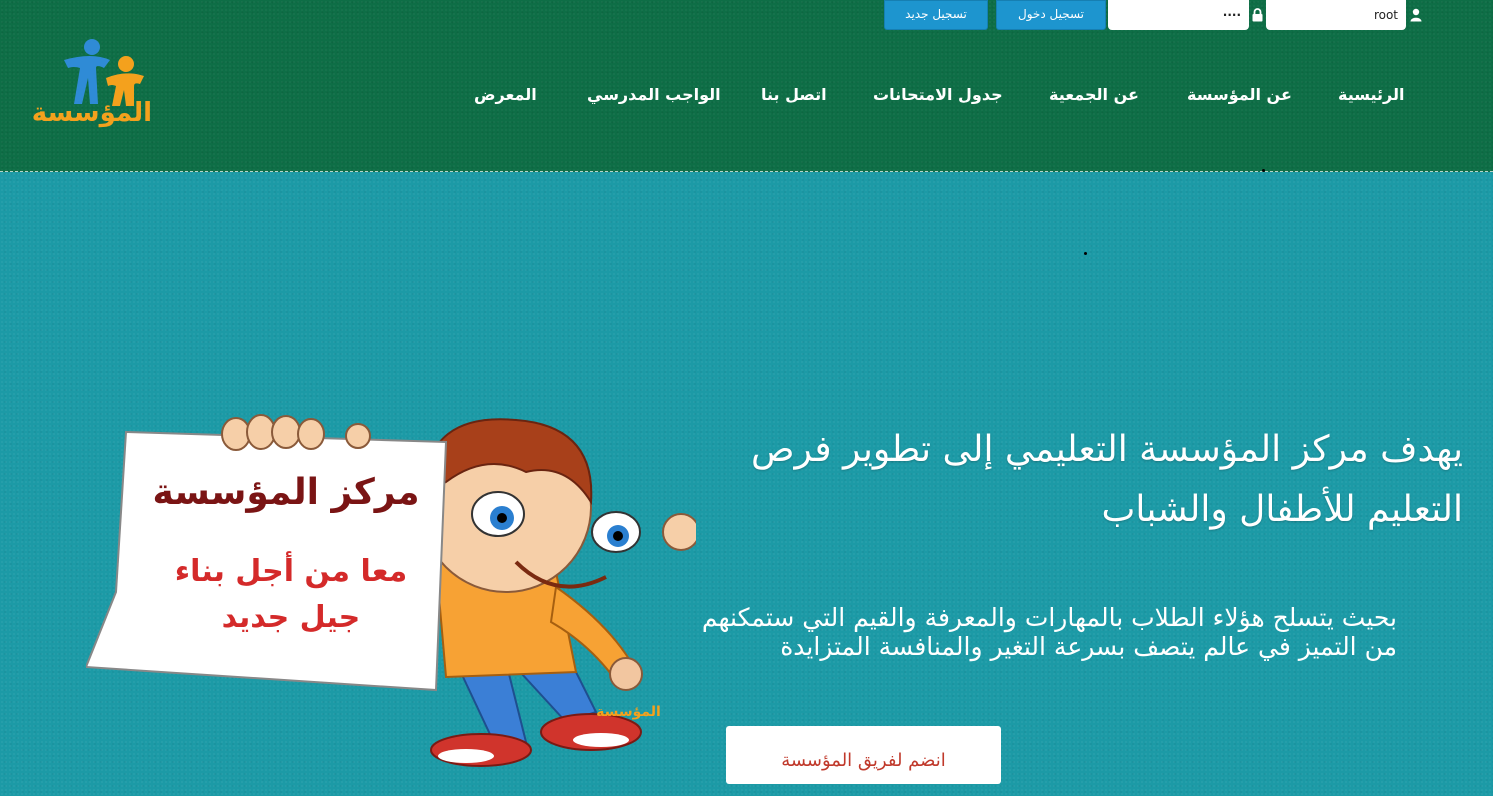 This screenshot has height=796, width=1493. What do you see at coordinates (938, 94) in the screenshot?
I see `nav-item-exam-schedule: جدول الامتحانات` at bounding box center [938, 94].